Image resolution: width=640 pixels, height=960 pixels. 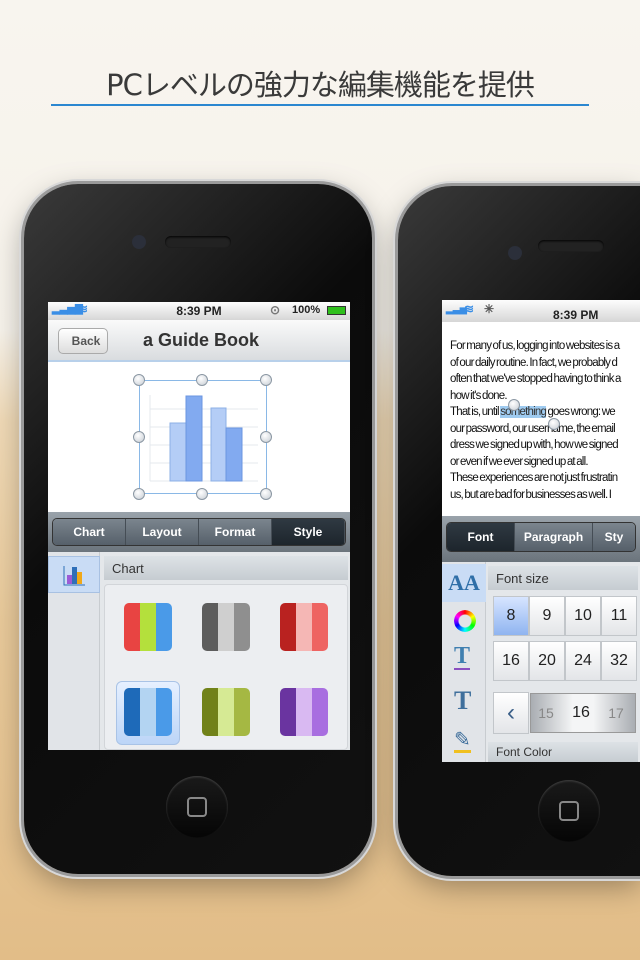 What do you see at coordinates (541, 311) in the screenshot?
I see `status-bar: ▂▃▅ ≋ ✳ 8:39 PM` at bounding box center [541, 311].